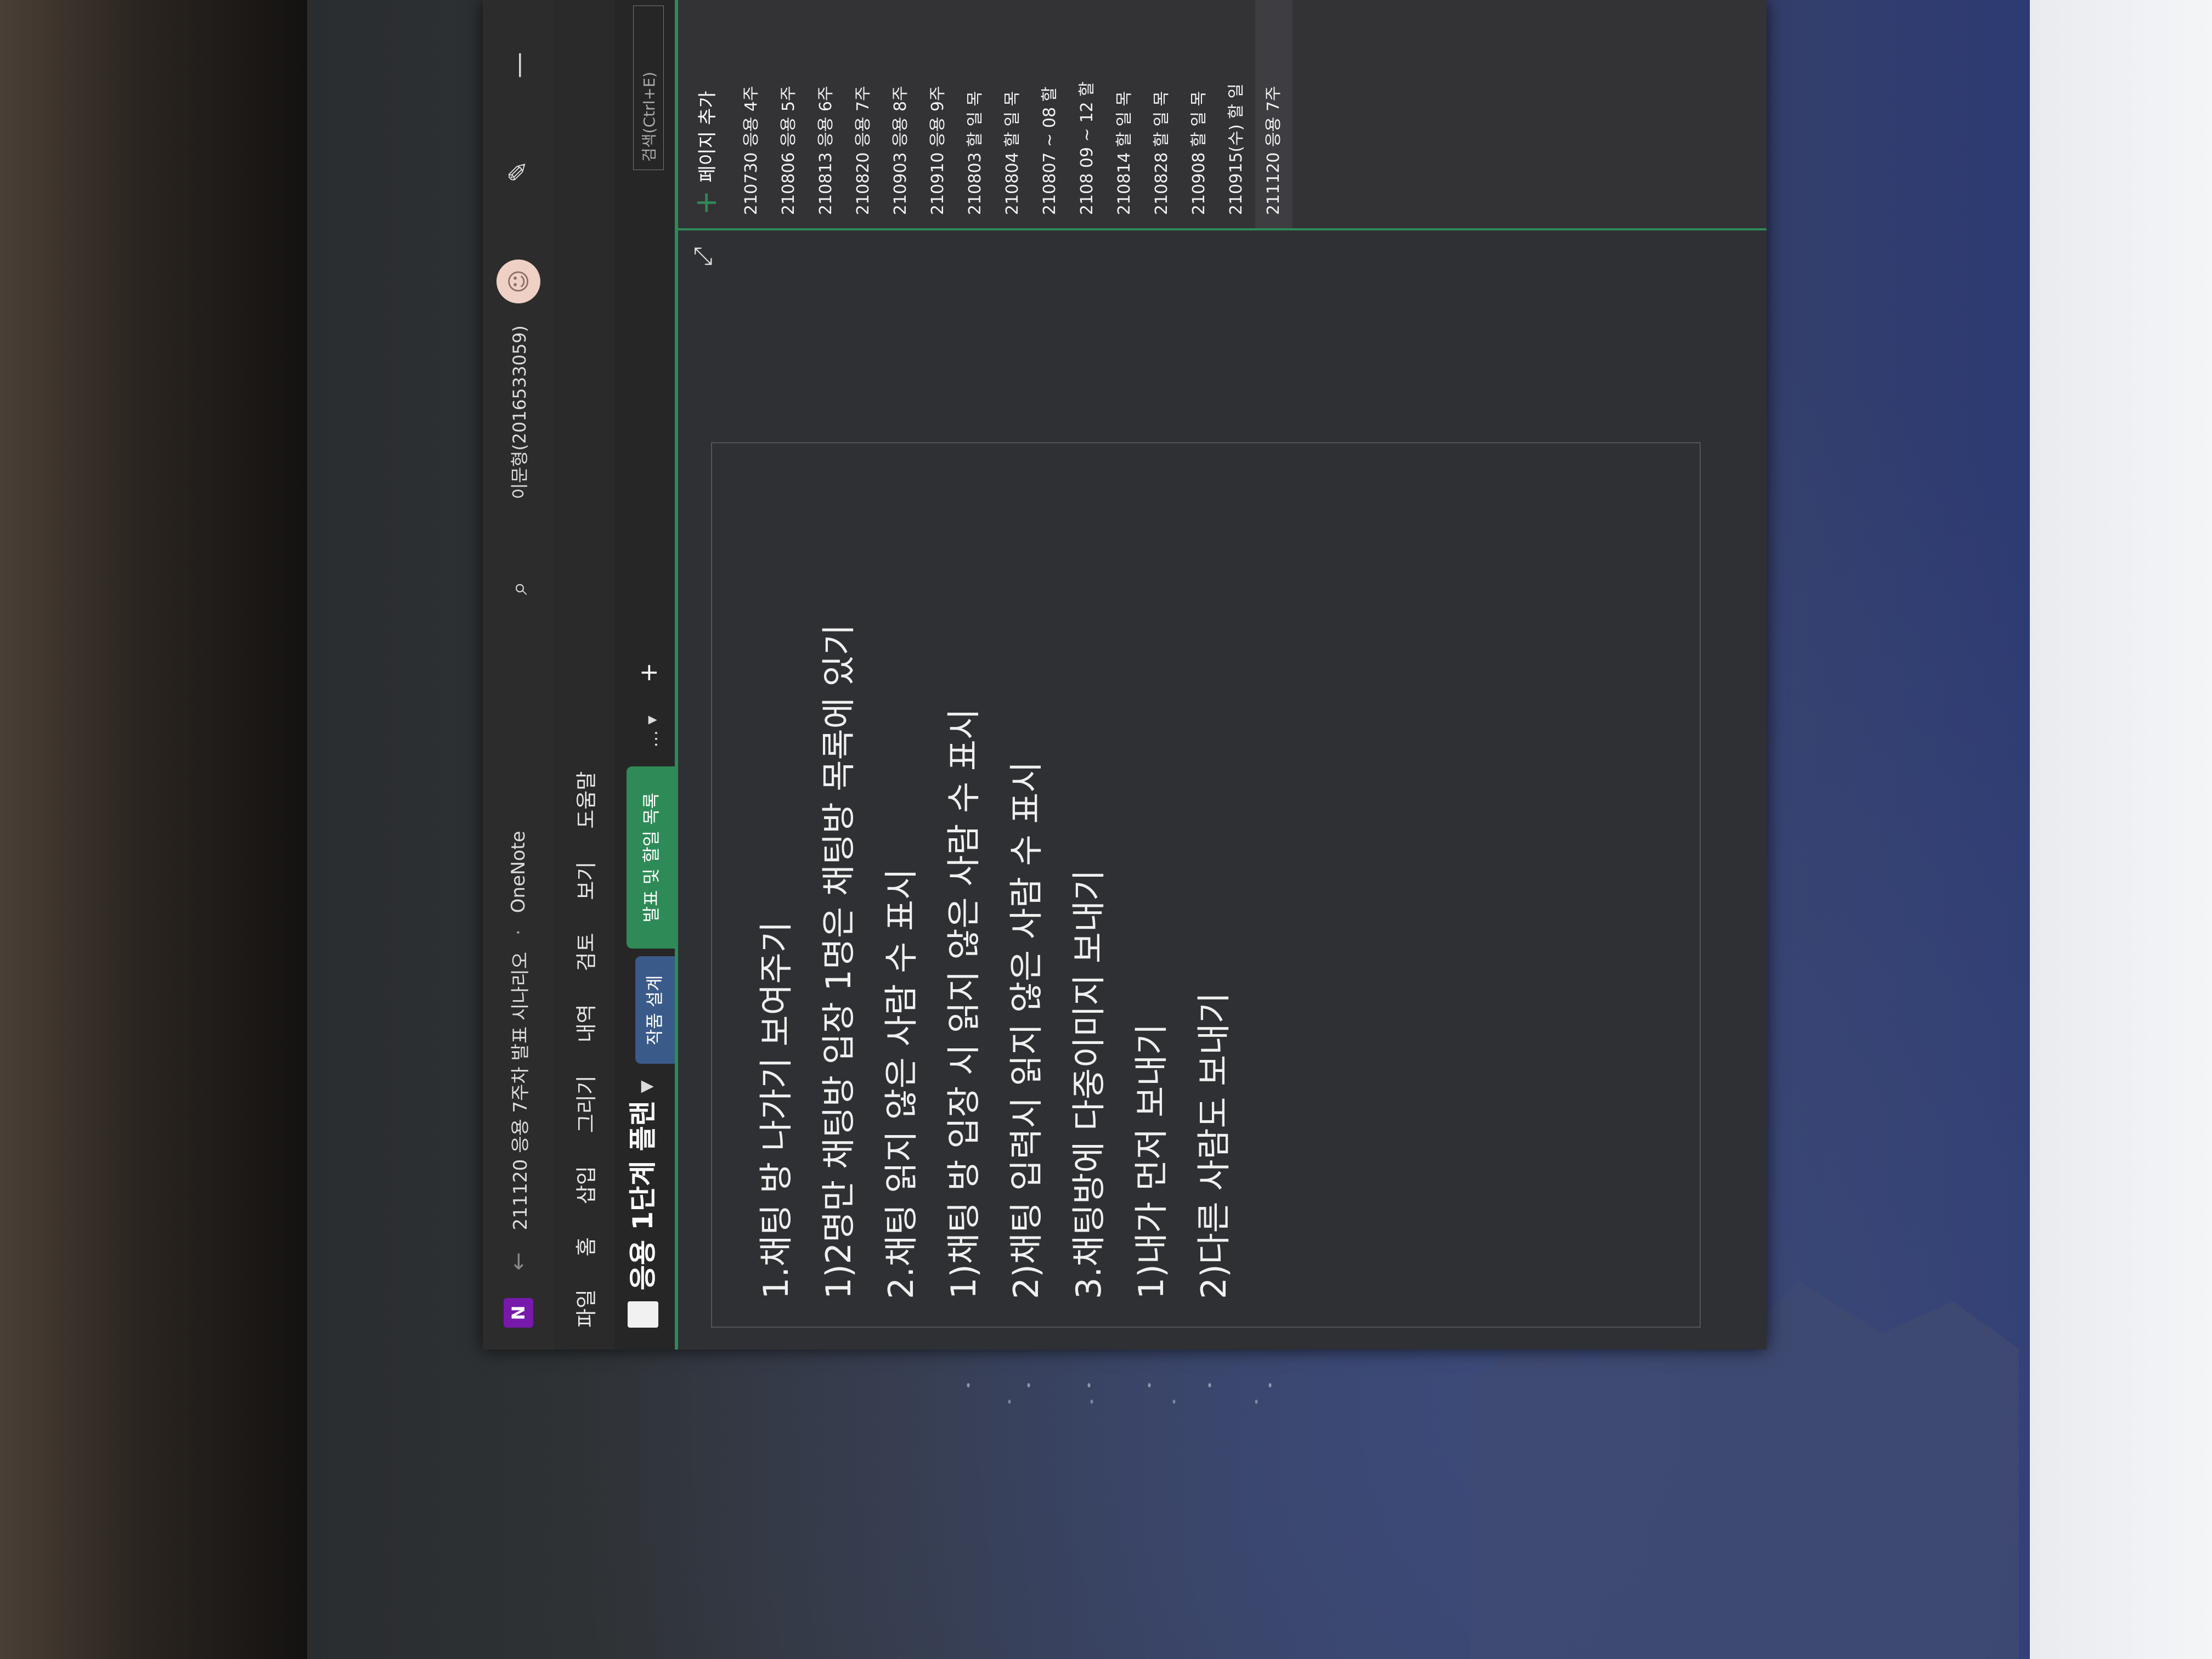 This screenshot has width=2212, height=1659. I want to click on note-line: 1.채팅 방 나가기 보여주기, so click(776, 962).